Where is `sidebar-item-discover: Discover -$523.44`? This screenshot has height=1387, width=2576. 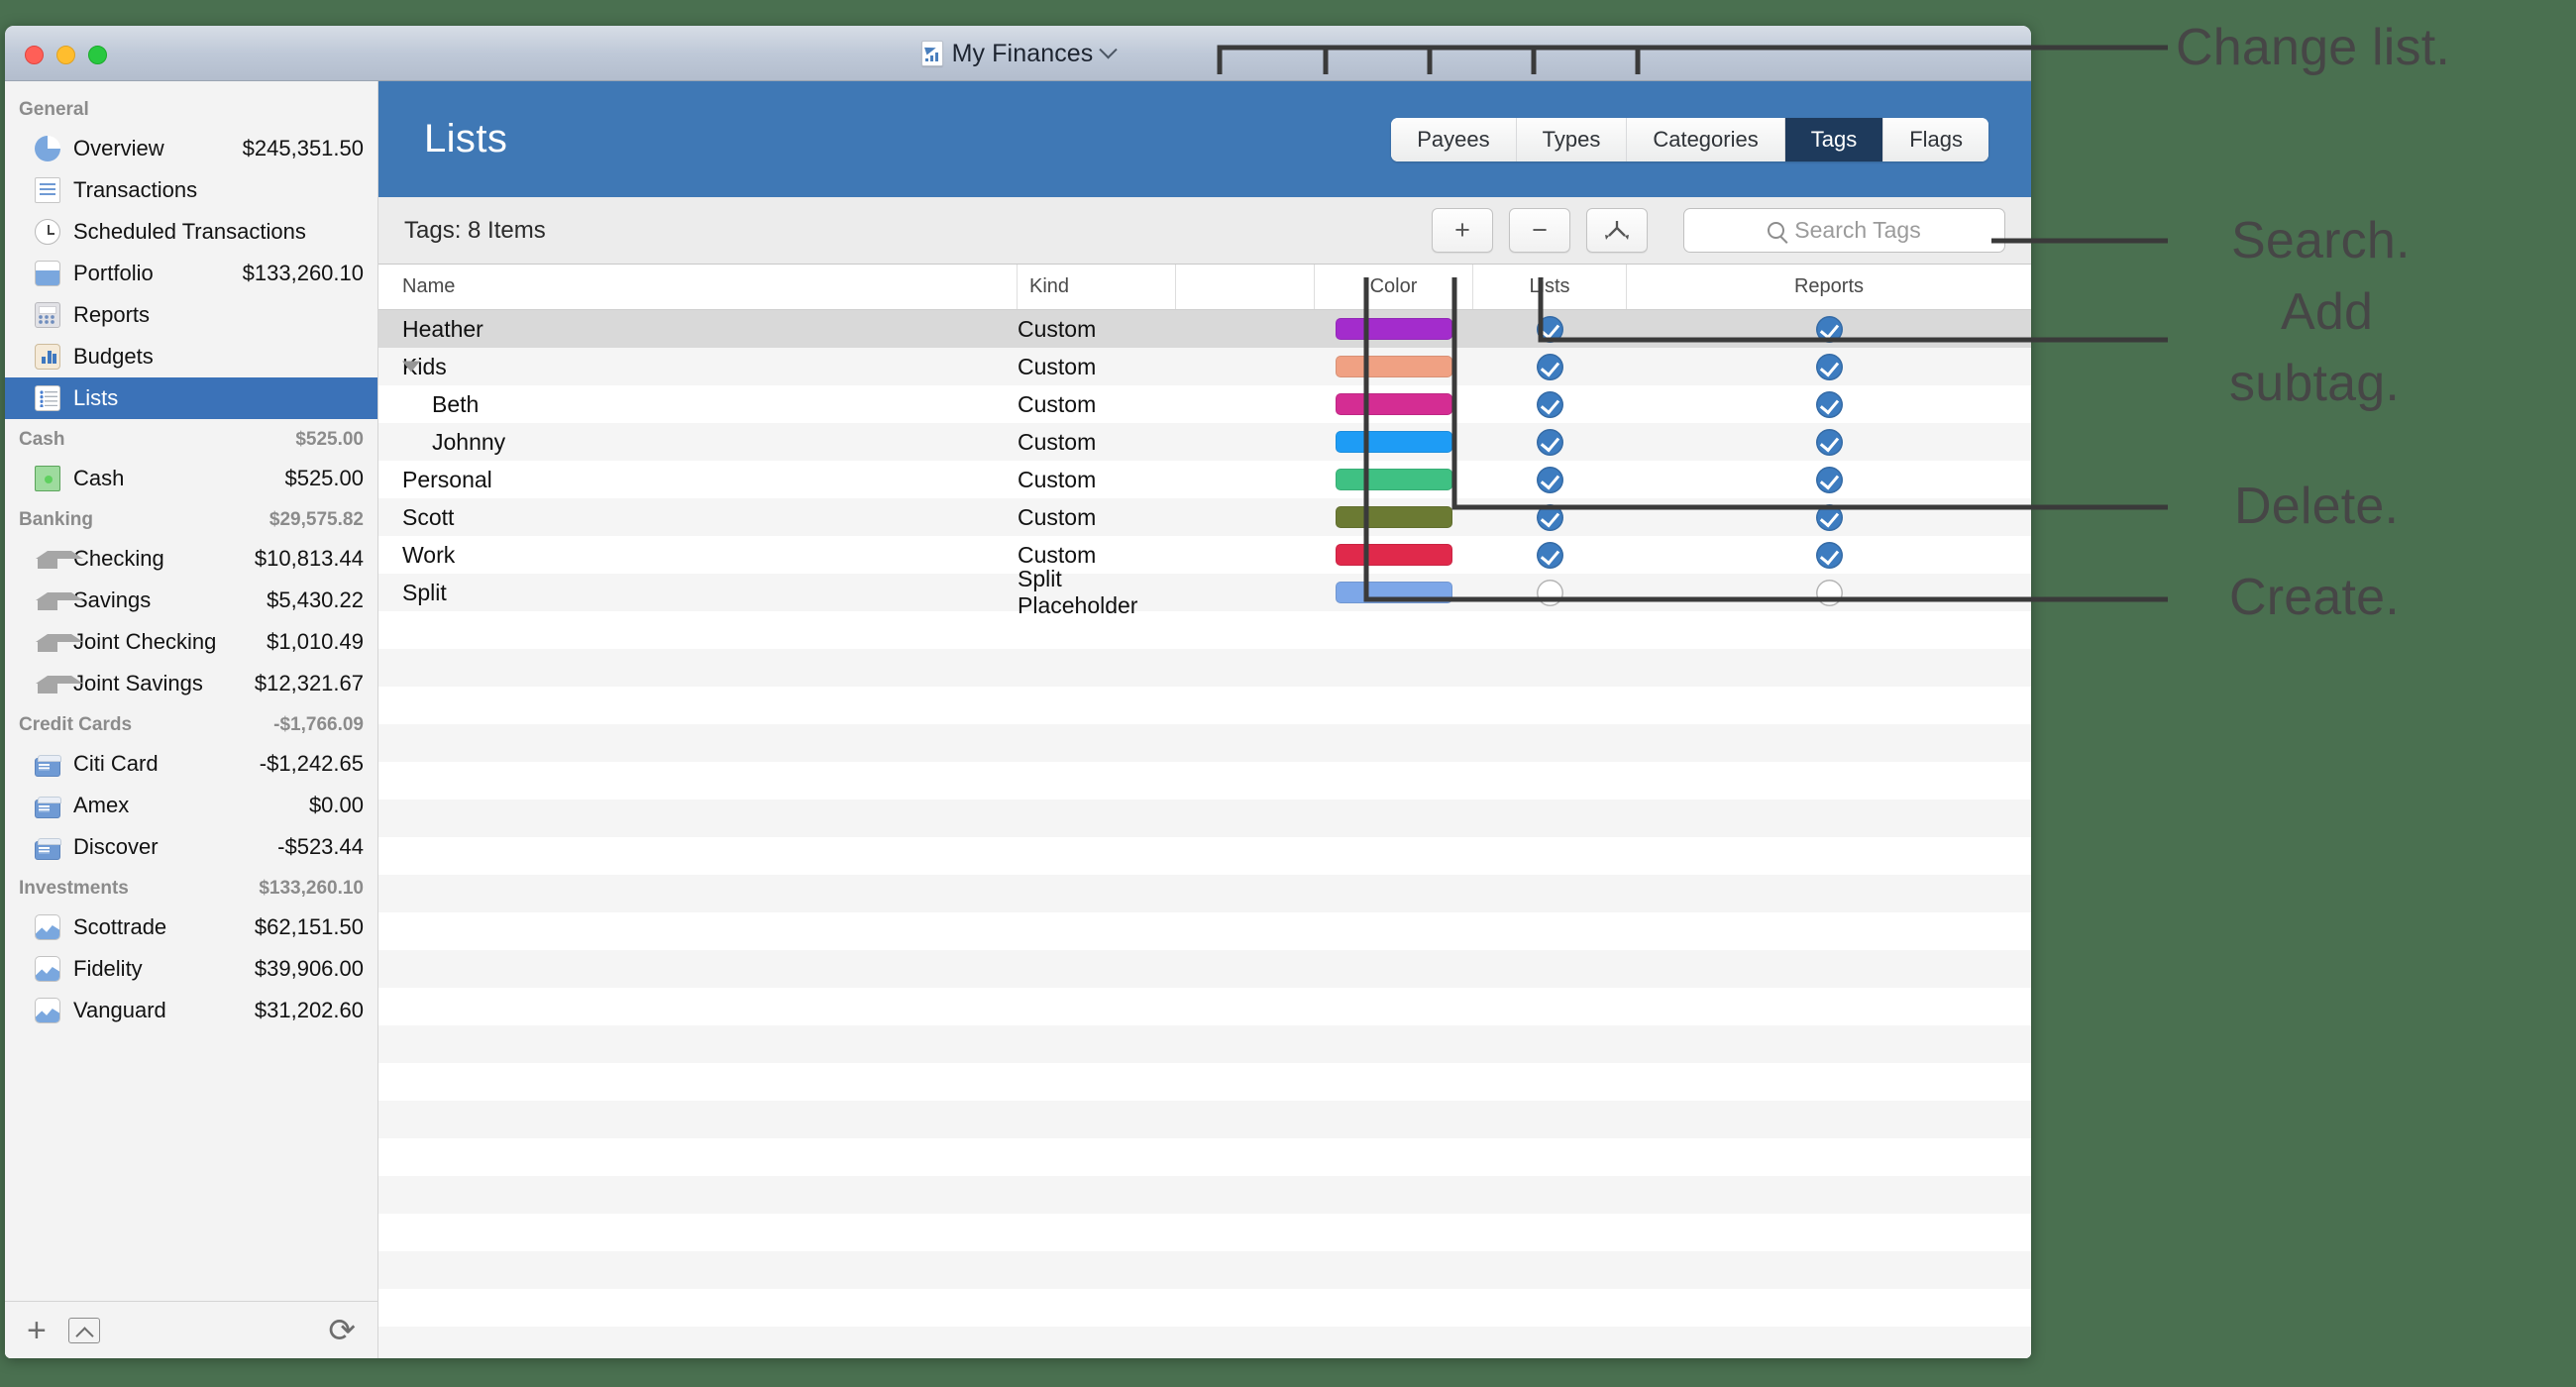 sidebar-item-discover: Discover -$523.44 is located at coordinates (191, 847).